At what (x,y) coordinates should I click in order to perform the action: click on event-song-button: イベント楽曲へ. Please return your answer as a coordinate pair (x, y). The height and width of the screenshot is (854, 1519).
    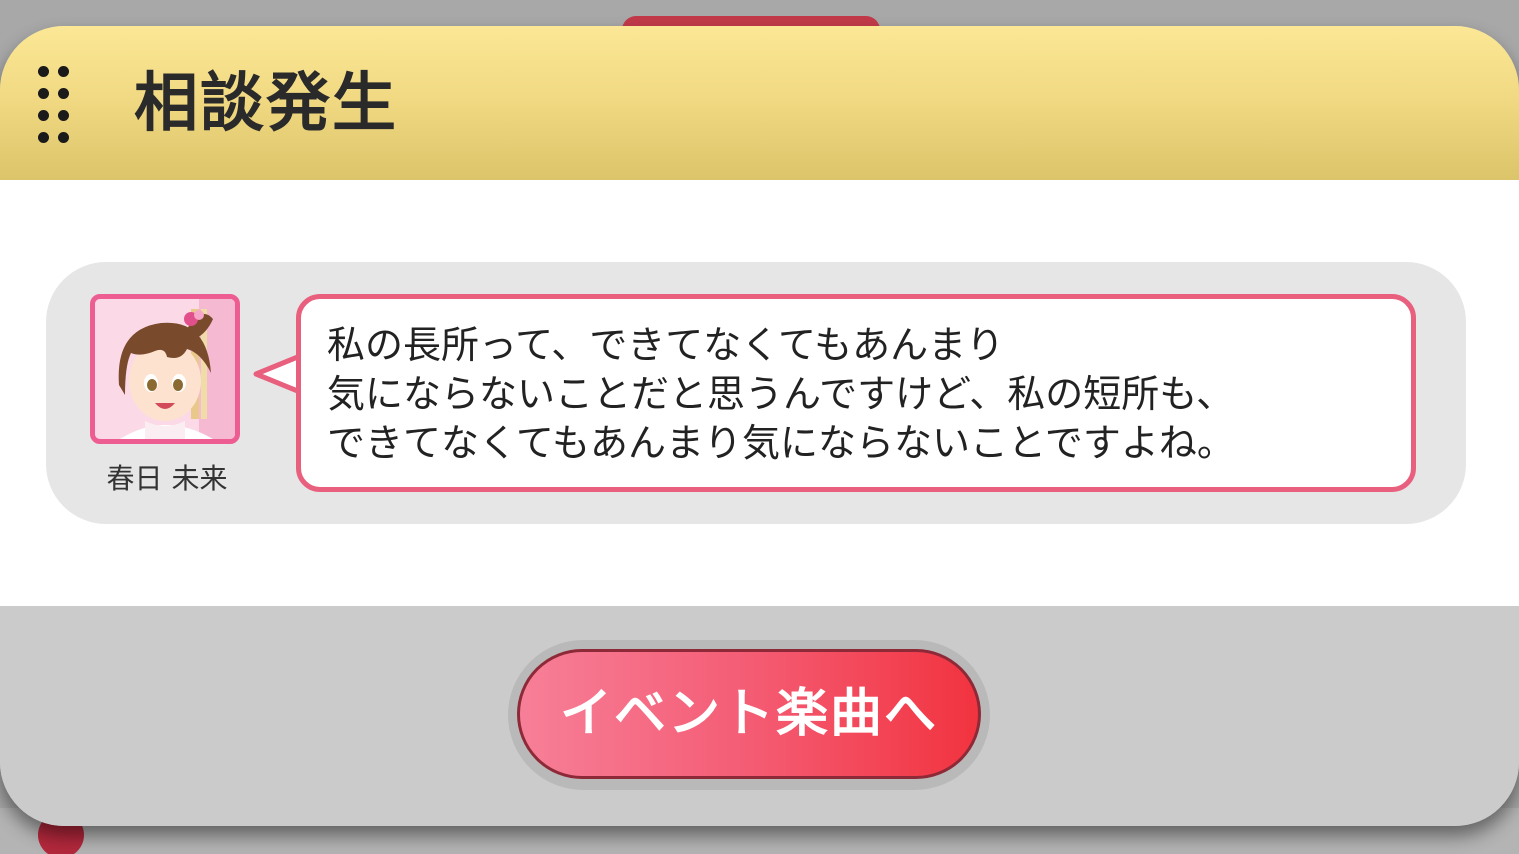
    Looking at the image, I should click on (749, 714).